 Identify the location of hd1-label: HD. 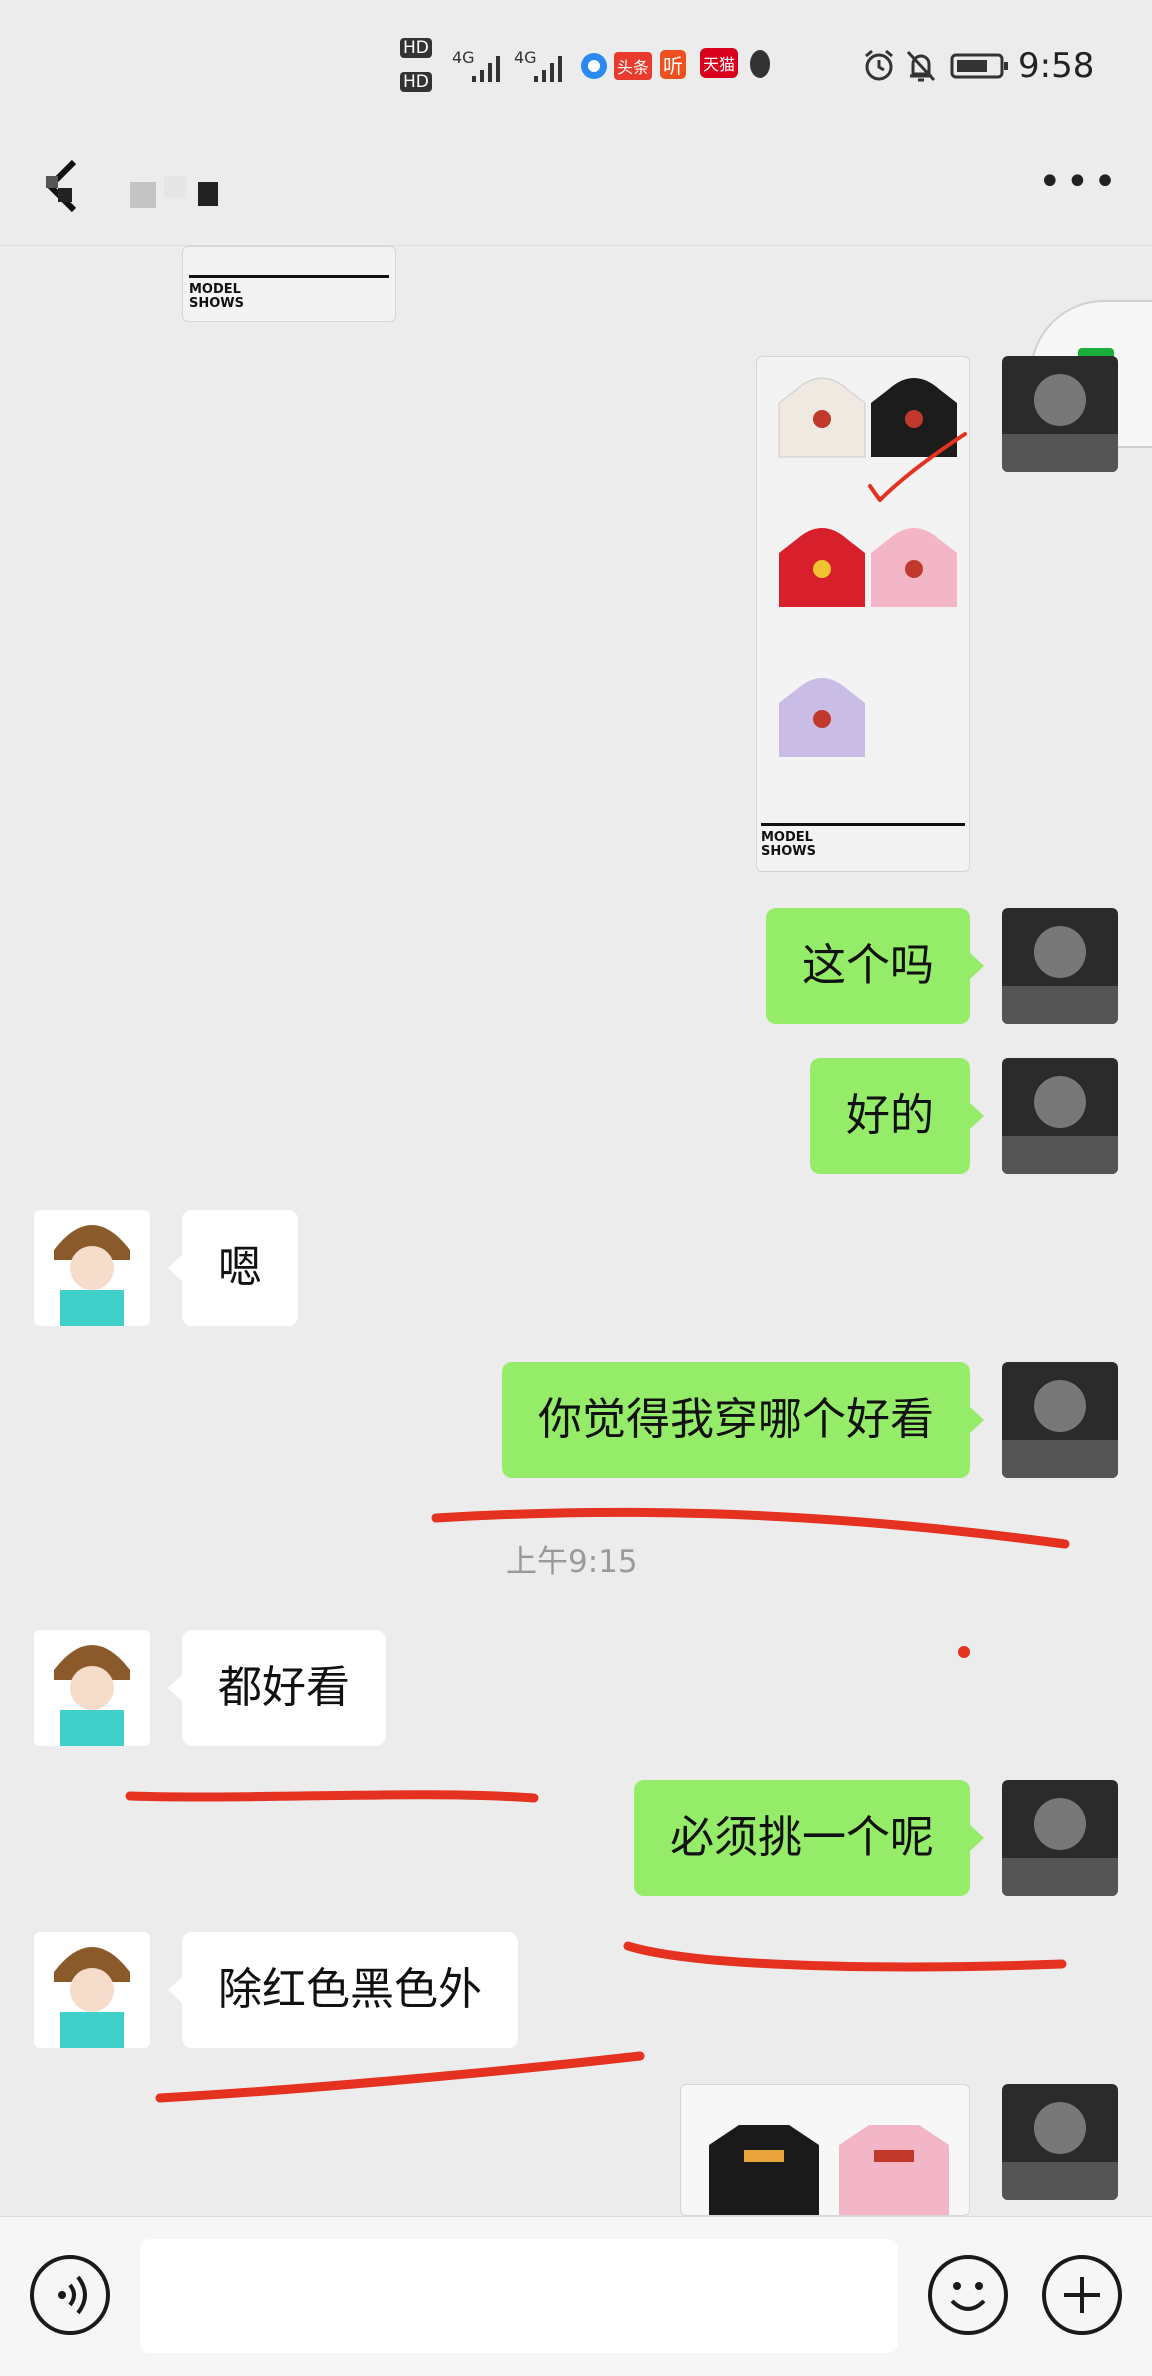
(416, 48).